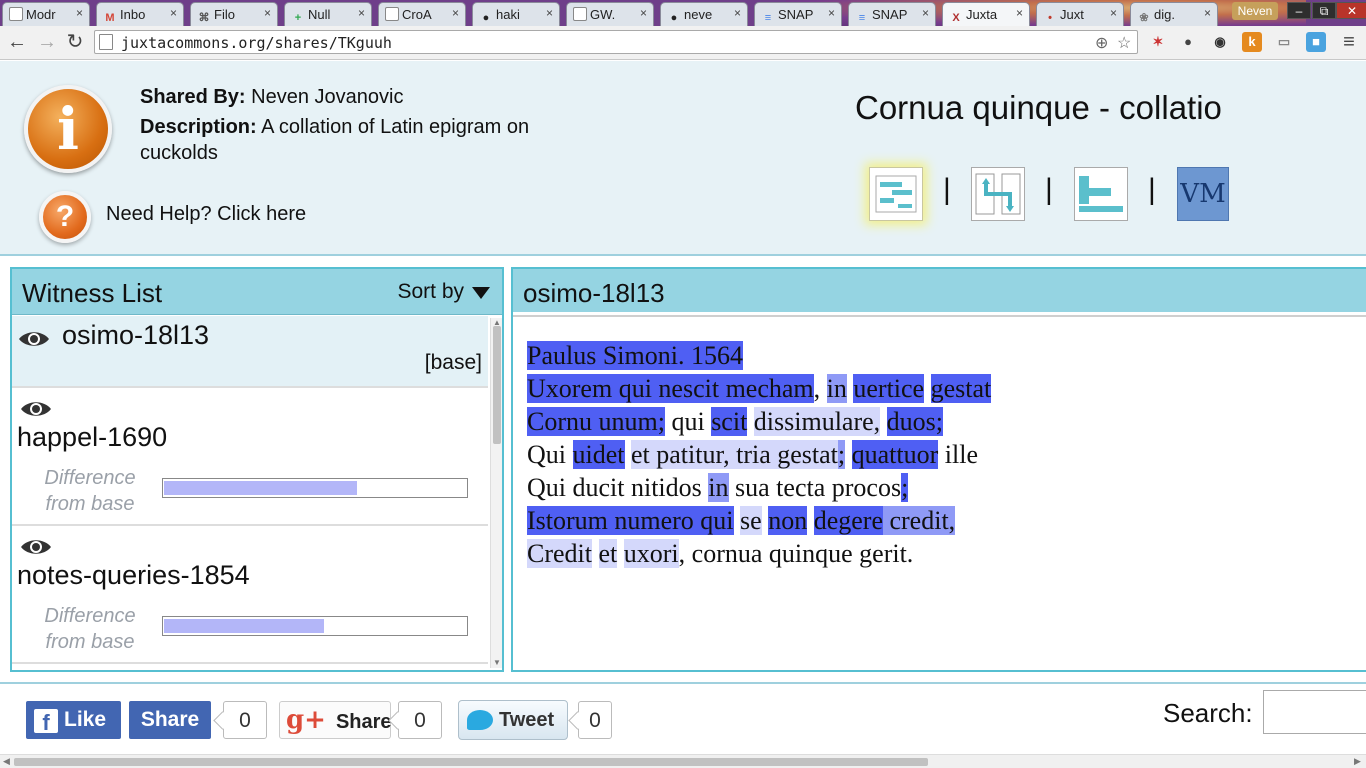  I want to click on facebook-like-button: f Like, so click(73, 720).